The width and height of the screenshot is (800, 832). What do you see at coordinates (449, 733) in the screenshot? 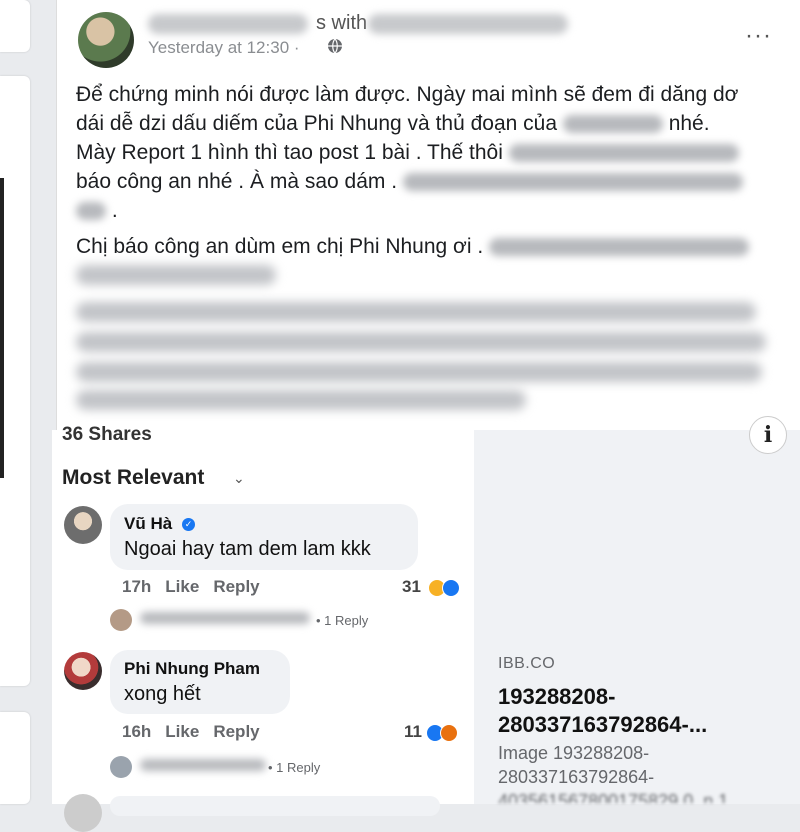
I see `angry-reaction-icon` at bounding box center [449, 733].